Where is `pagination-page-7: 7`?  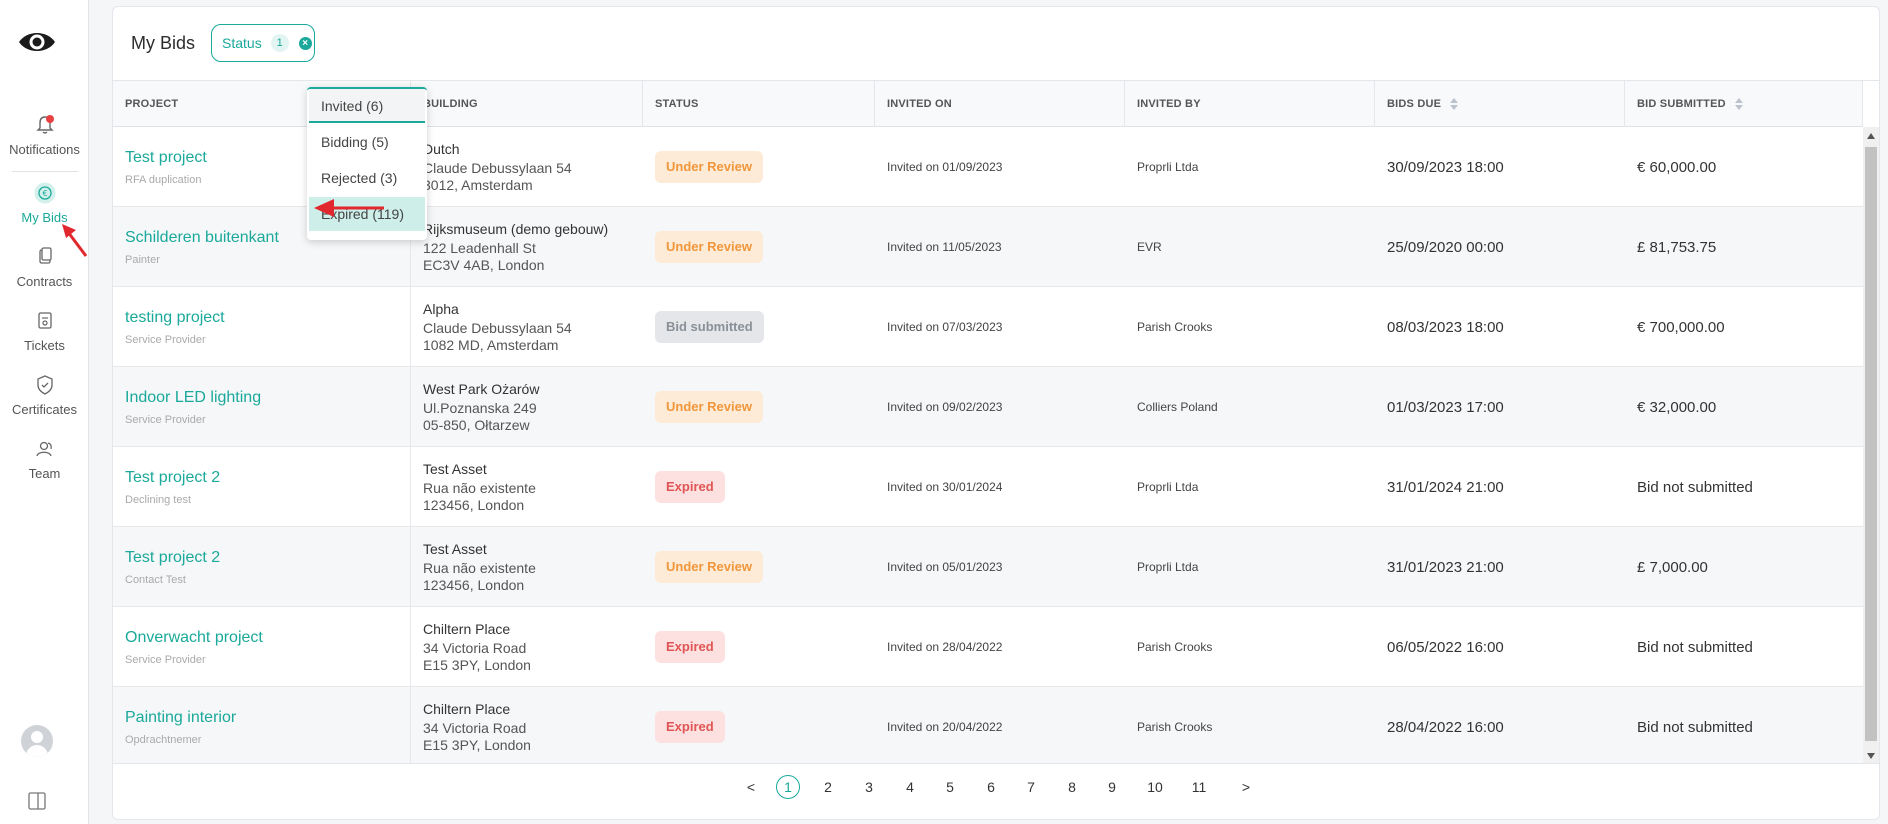
pagination-page-7: 7 is located at coordinates (1031, 787).